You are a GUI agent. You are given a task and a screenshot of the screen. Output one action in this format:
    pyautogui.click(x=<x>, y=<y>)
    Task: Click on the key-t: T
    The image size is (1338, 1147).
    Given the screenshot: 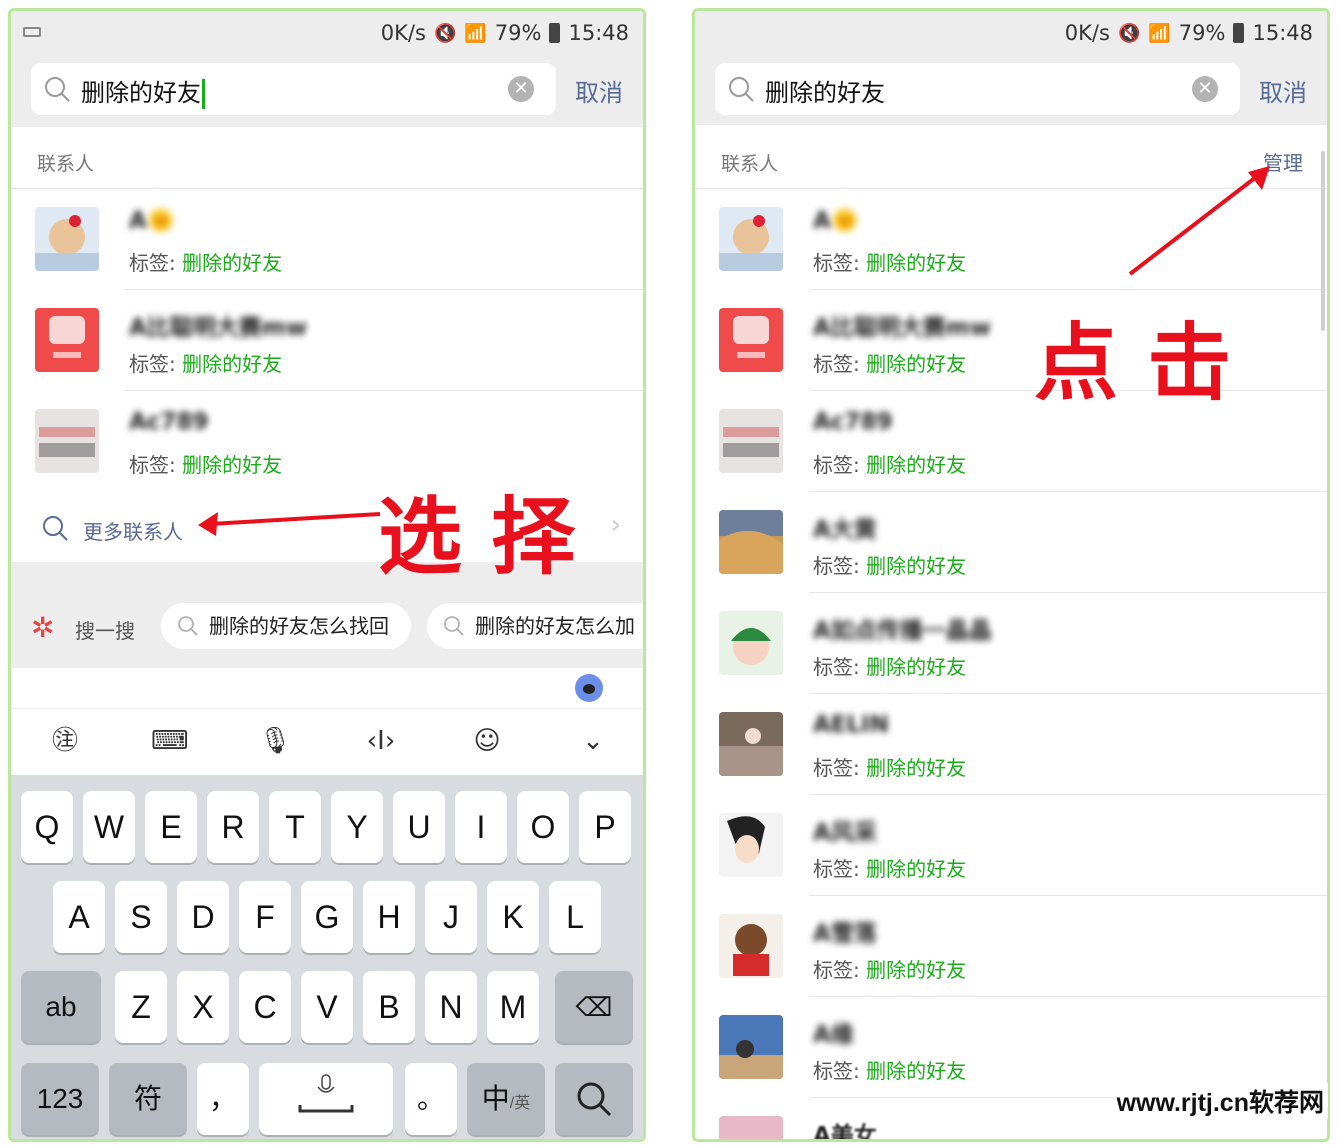 What is the action you would take?
    pyautogui.click(x=295, y=827)
    